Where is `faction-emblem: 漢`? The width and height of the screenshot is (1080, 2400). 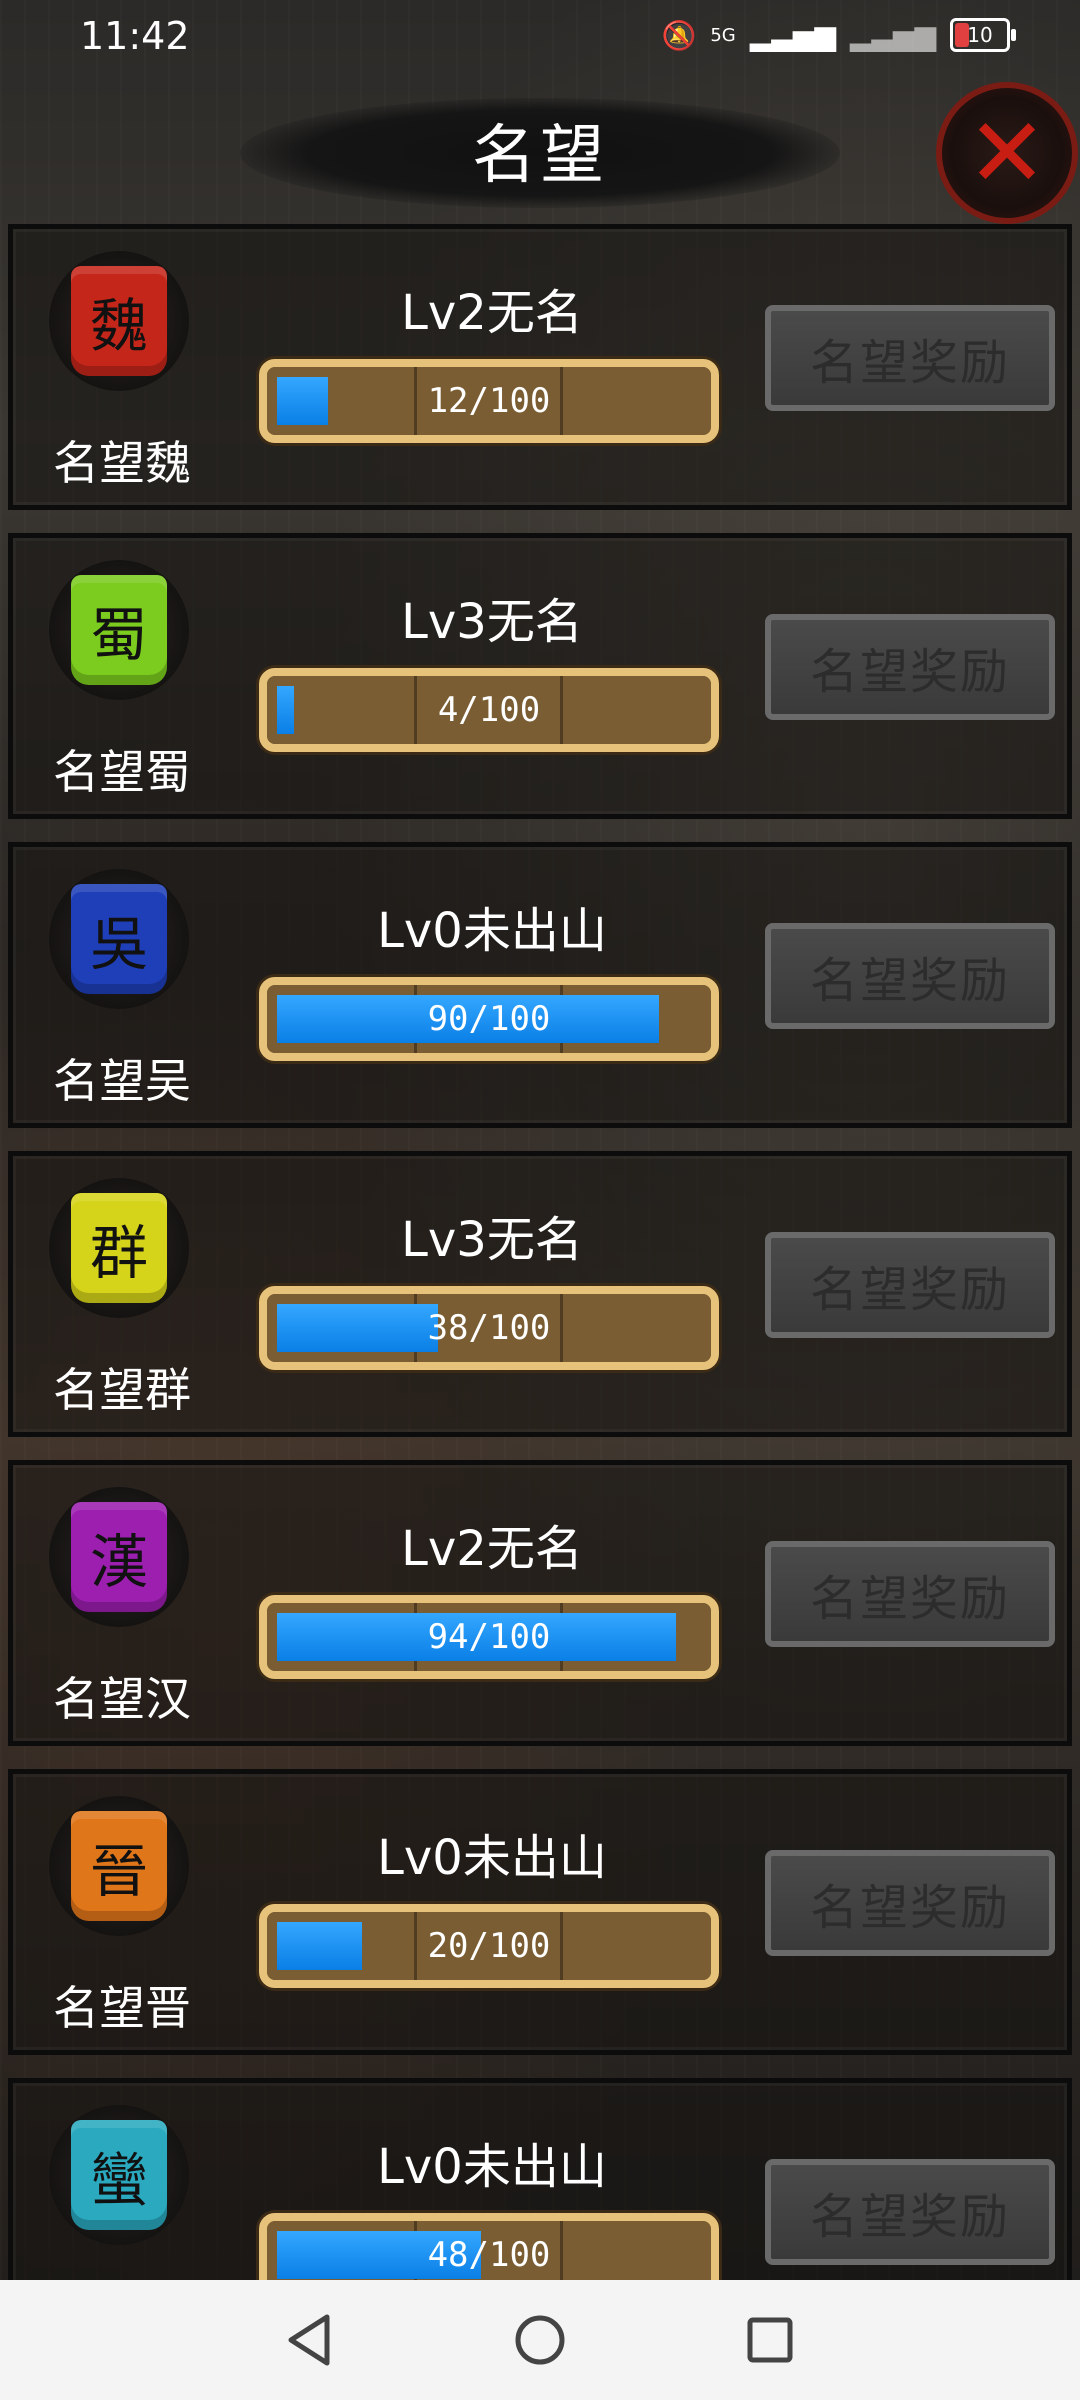 faction-emblem: 漢 is located at coordinates (119, 1557).